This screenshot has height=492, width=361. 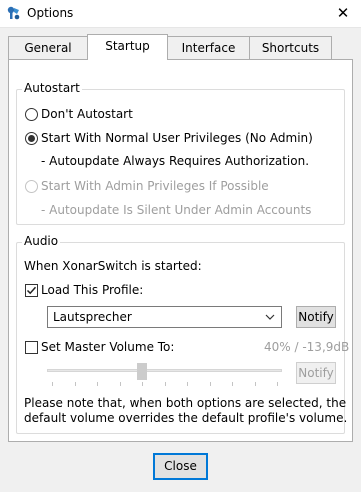 I want to click on master-volume-label: Set Master Volume To:, so click(x=107, y=347).